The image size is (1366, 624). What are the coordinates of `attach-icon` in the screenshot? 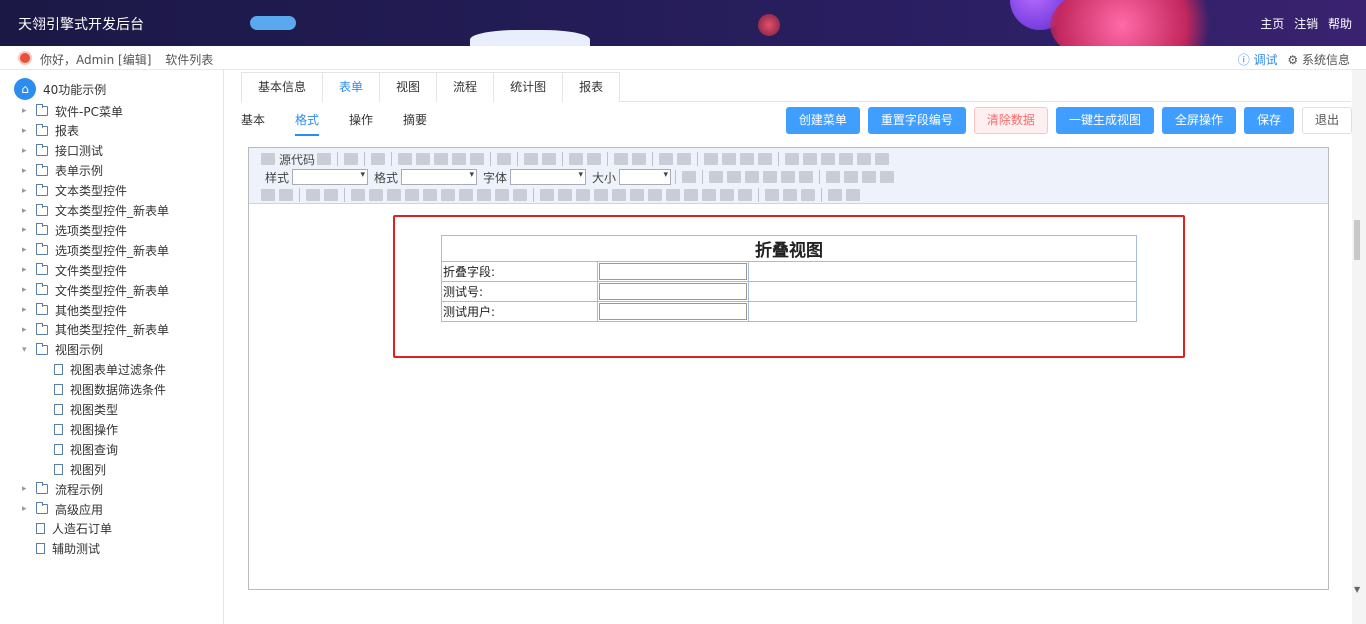 It's located at (619, 195).